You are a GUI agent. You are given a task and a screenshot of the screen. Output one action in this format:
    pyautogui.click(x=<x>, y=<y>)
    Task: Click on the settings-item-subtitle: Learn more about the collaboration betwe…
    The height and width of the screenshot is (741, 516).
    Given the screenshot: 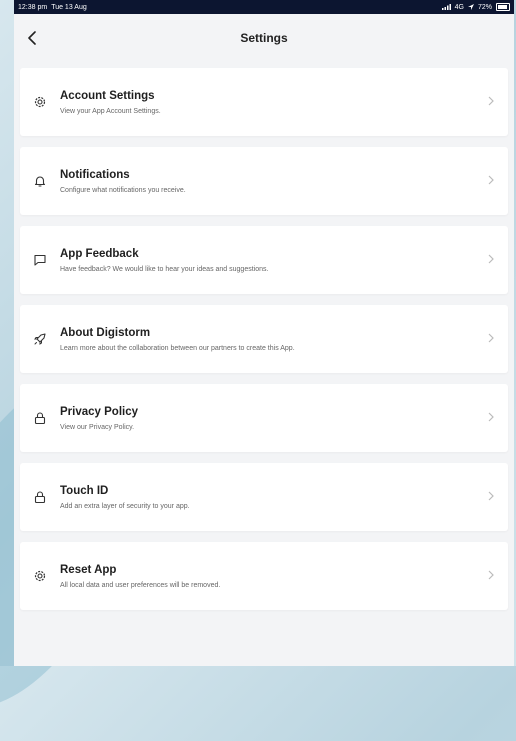 What is the action you would take?
    pyautogui.click(x=177, y=348)
    